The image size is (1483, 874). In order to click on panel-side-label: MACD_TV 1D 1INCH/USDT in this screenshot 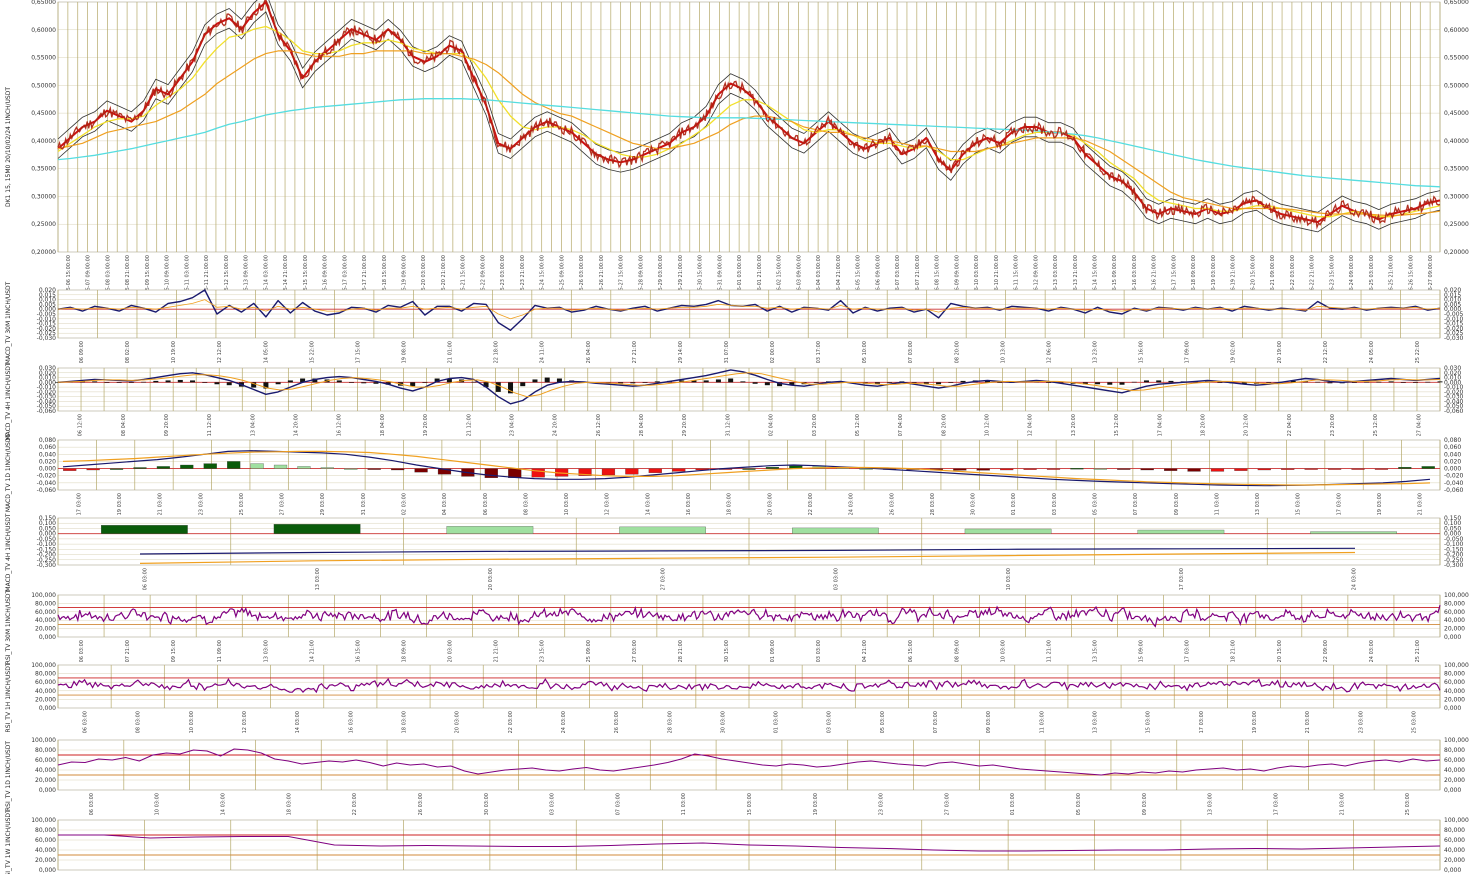, I will do `click(8, 473)`.